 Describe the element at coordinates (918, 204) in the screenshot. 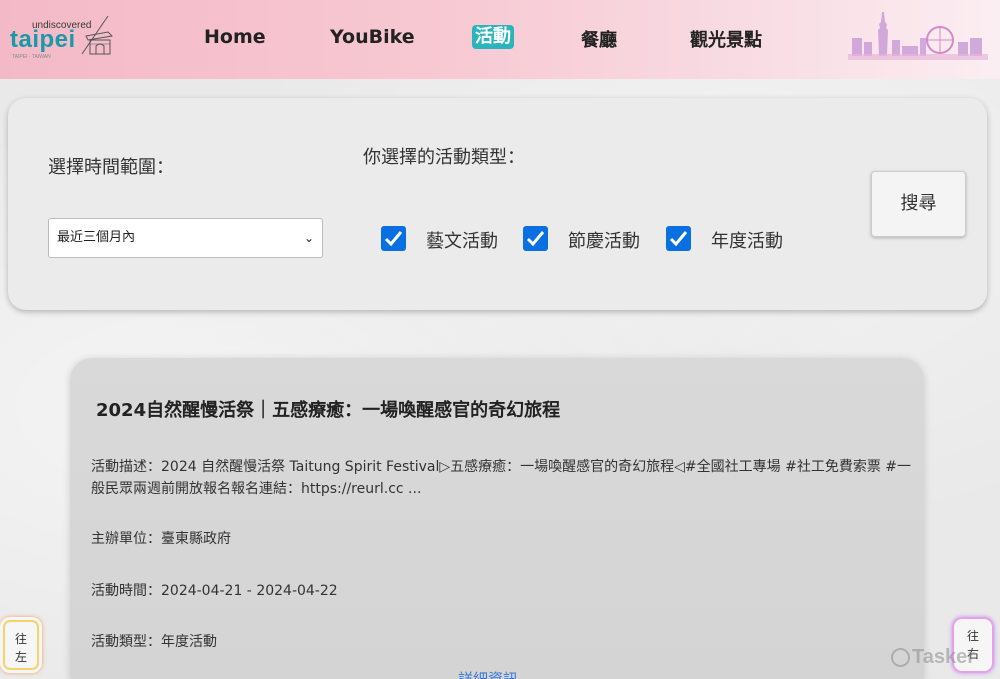

I see `search-button: 搜尋` at that location.